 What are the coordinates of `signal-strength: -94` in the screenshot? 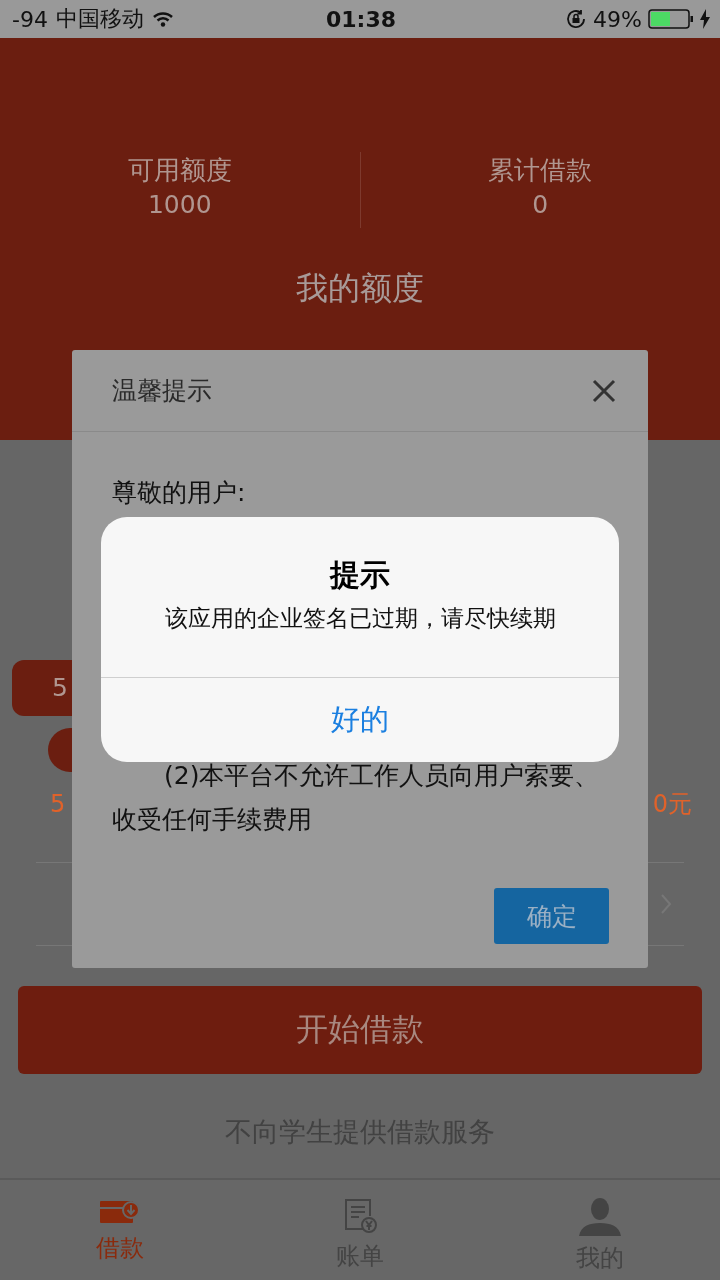 It's located at (30, 19).